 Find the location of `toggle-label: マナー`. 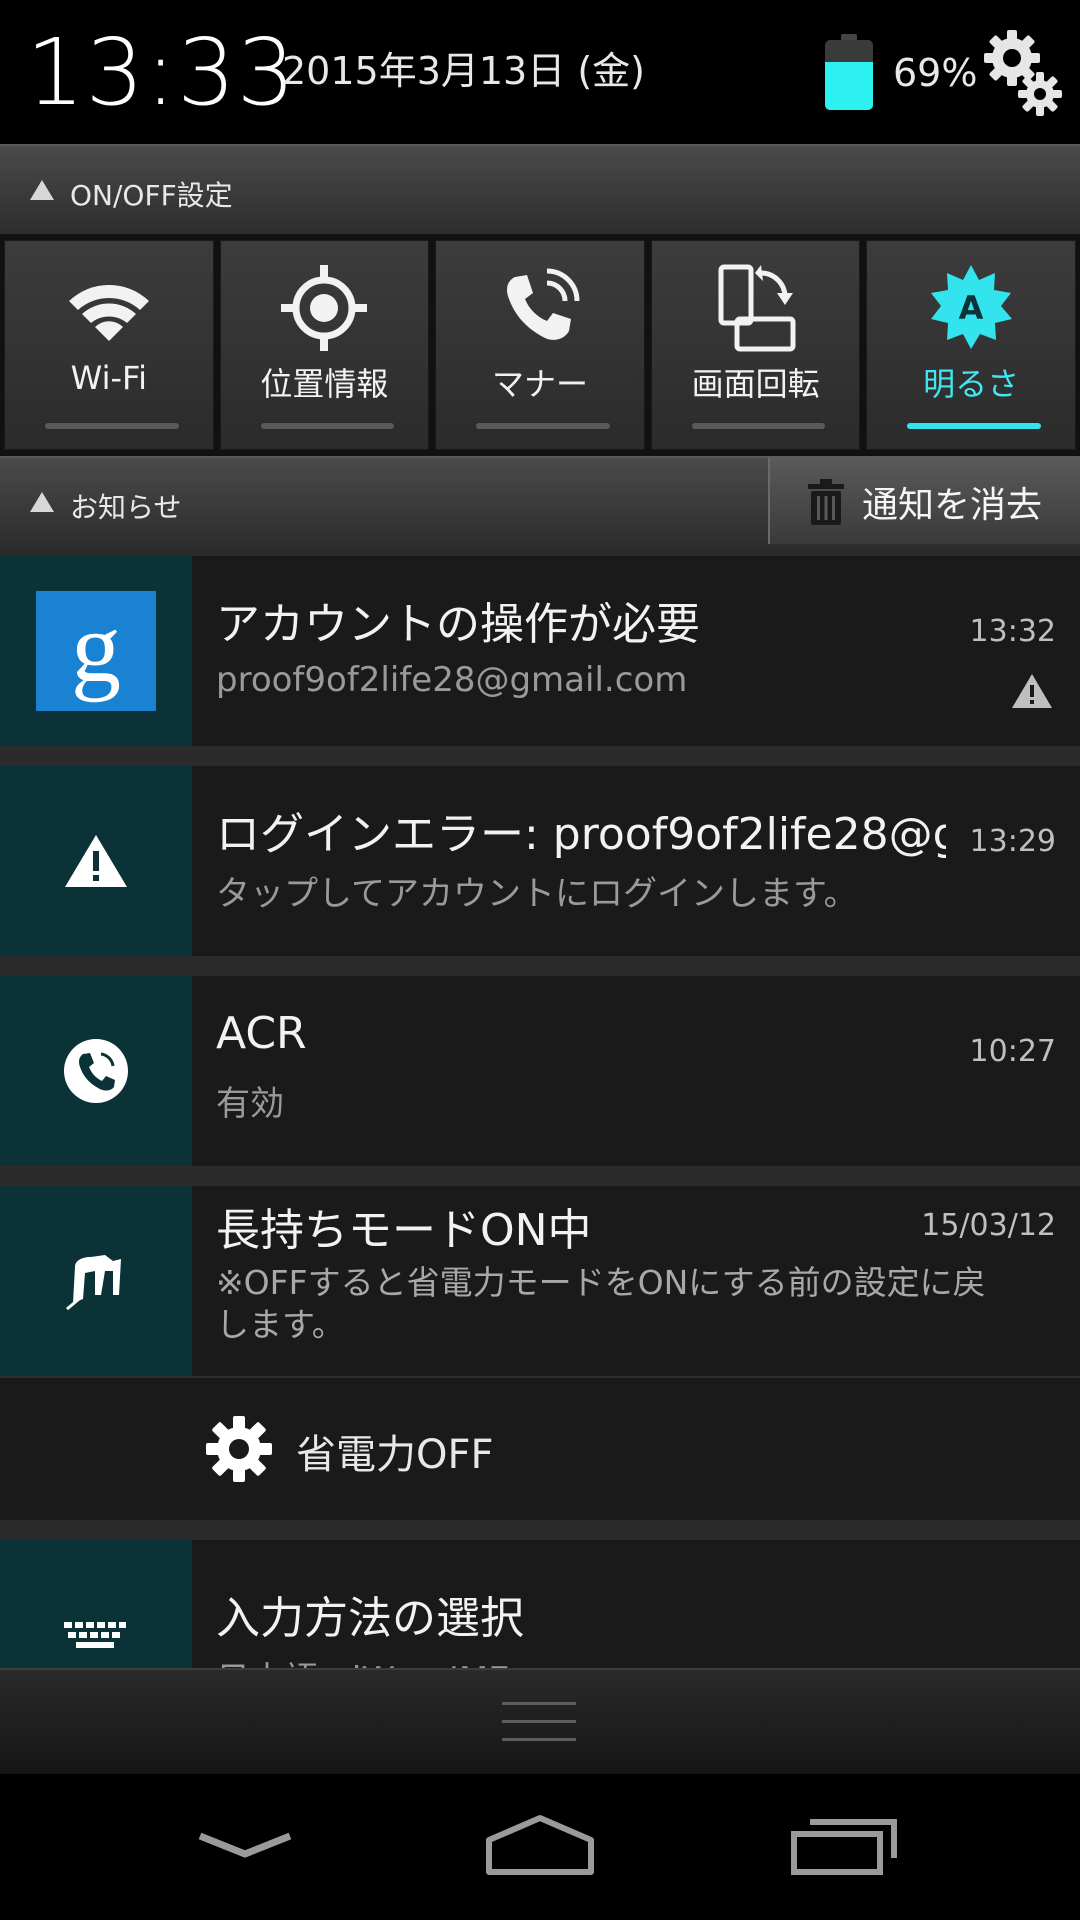

toggle-label: マナー is located at coordinates (539, 384).